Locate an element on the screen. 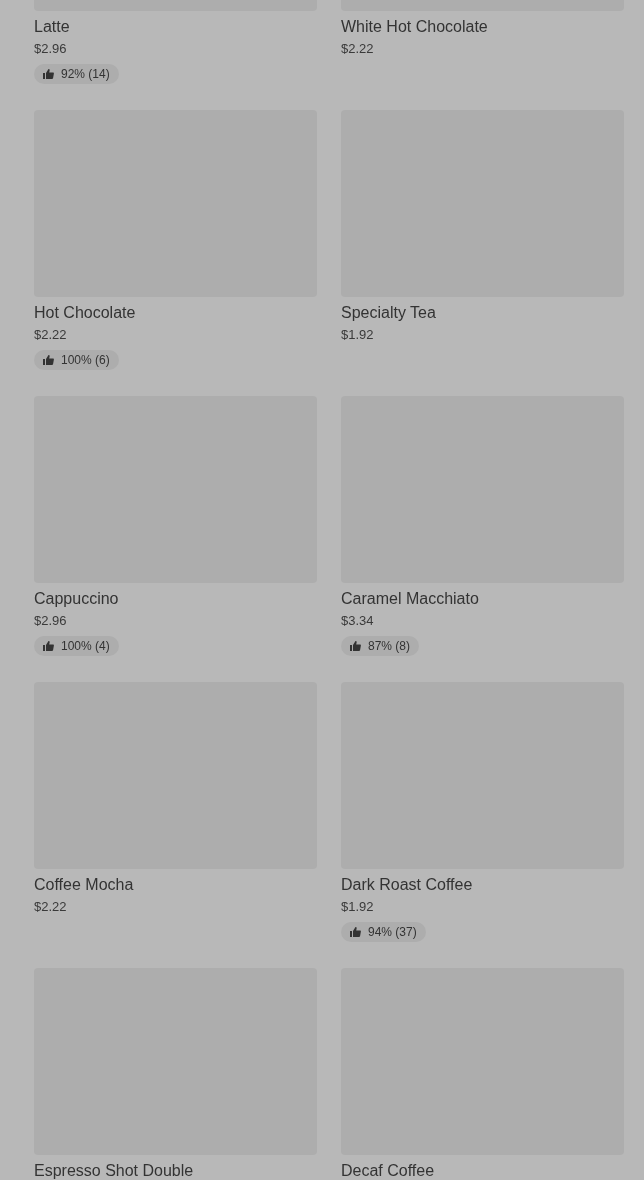 This screenshot has width=644, height=1180. item-name: Dark Roast Coffee is located at coordinates (407, 885).